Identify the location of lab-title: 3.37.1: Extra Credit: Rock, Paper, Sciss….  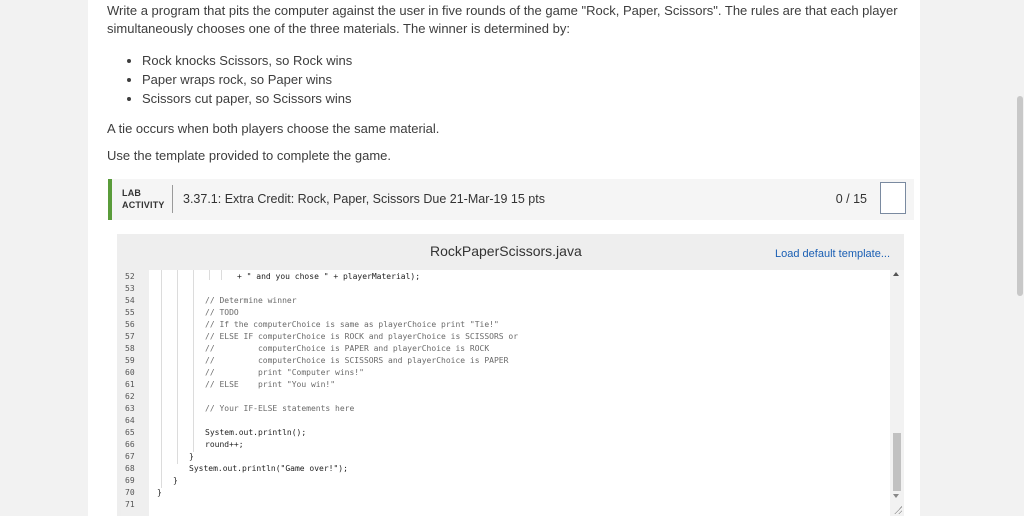
(364, 199).